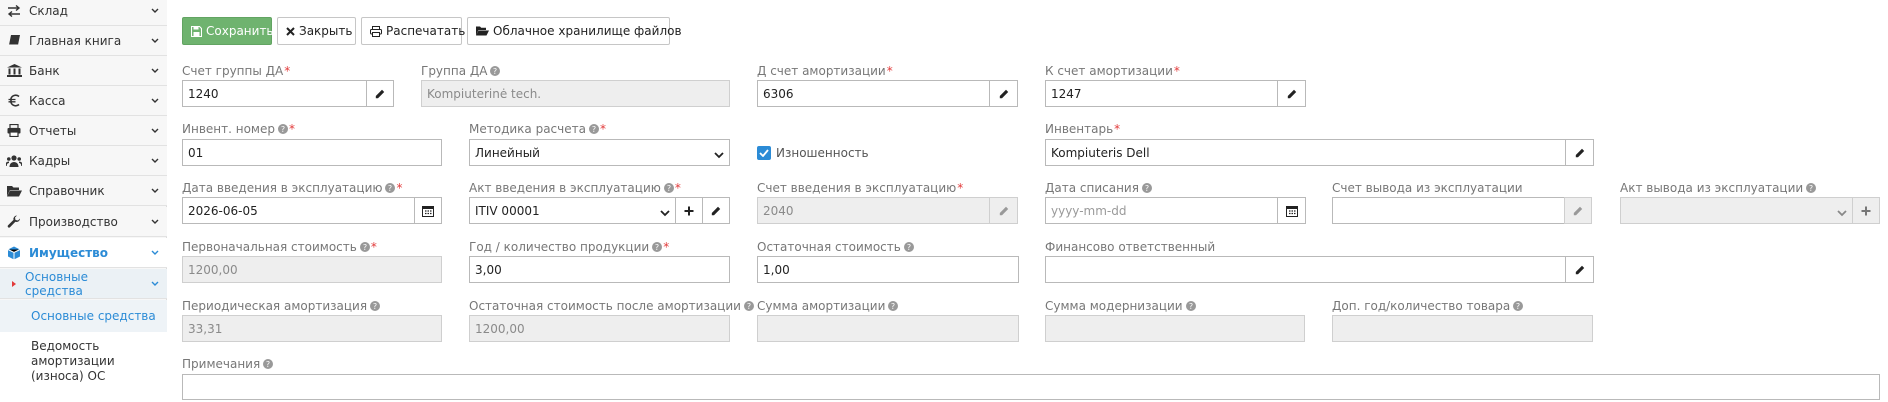  Describe the element at coordinates (1305, 152) in the screenshot. I see `inventory-input: Kompiuteris Dell` at that location.